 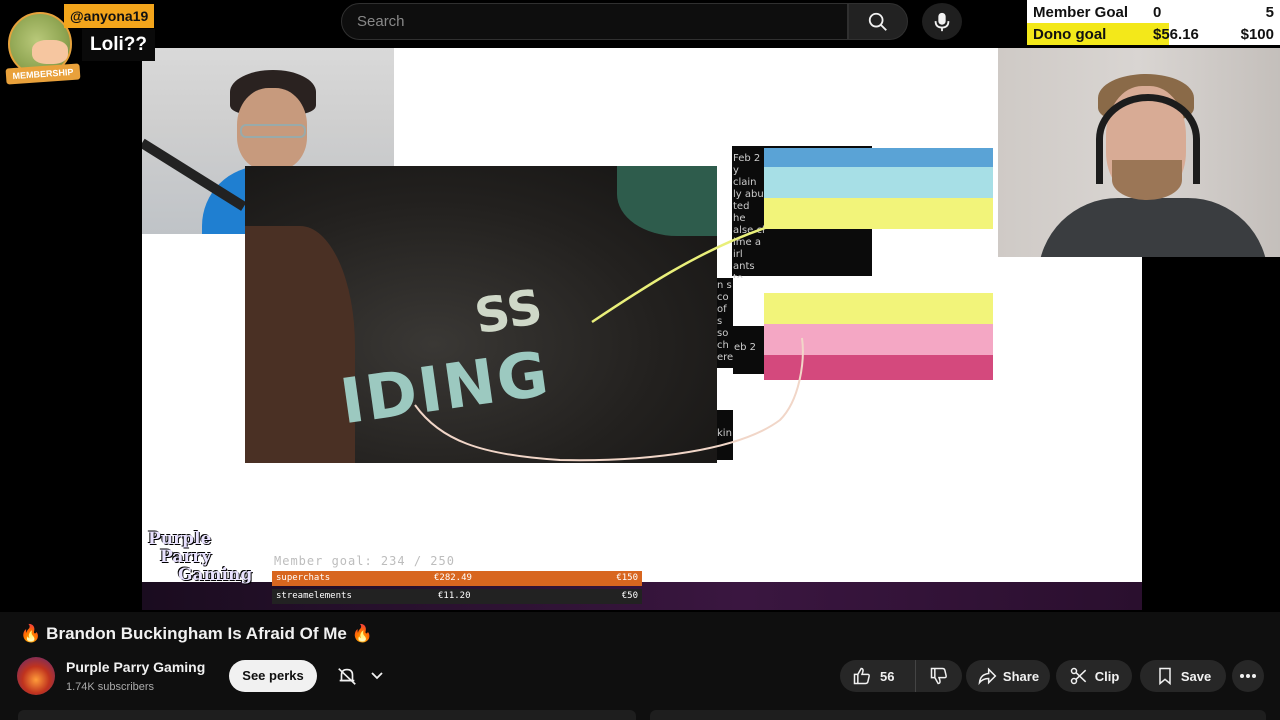 What do you see at coordinates (958, 715) in the screenshot?
I see `comments-box-edge` at bounding box center [958, 715].